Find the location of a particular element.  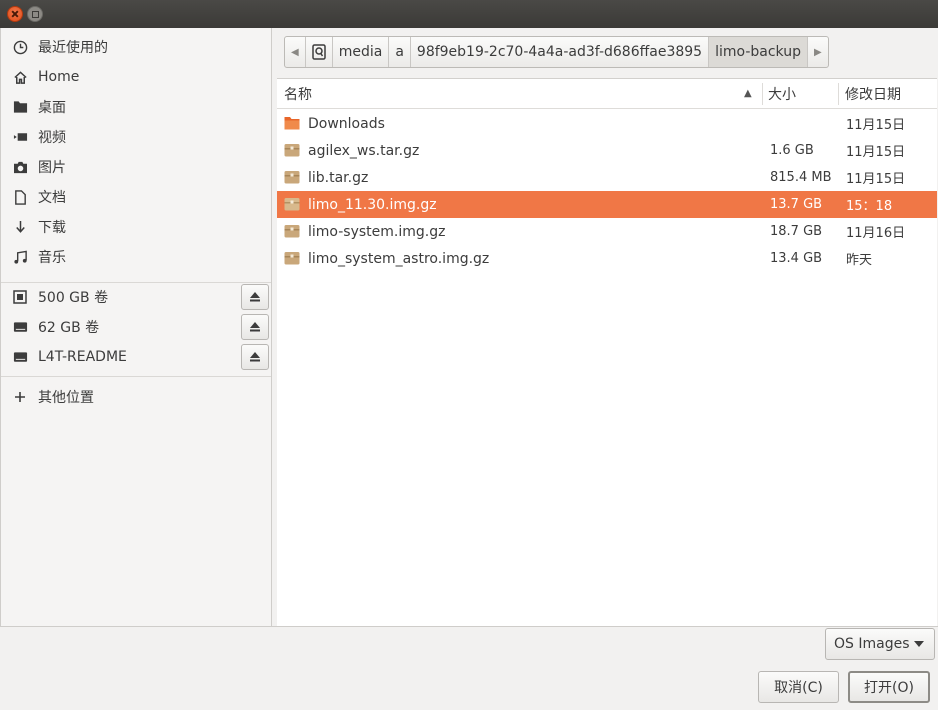

drive-root-icon is located at coordinates (318, 52).